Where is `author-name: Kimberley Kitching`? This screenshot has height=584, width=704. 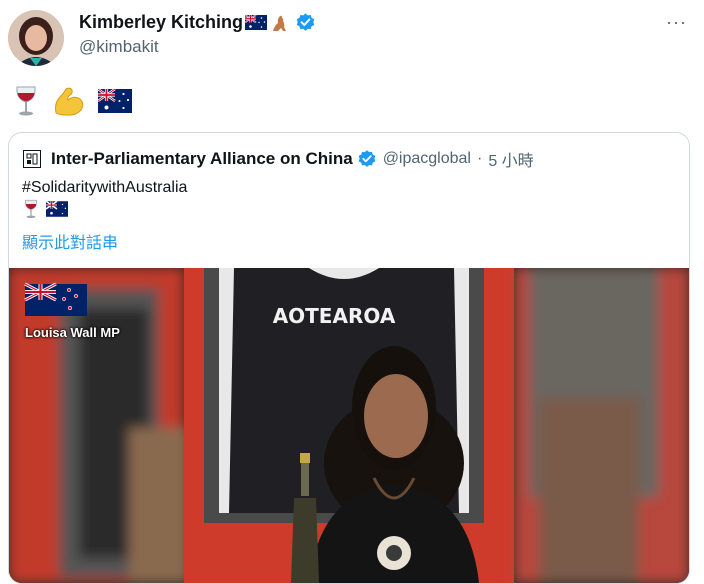 author-name: Kimberley Kitching is located at coordinates (161, 22).